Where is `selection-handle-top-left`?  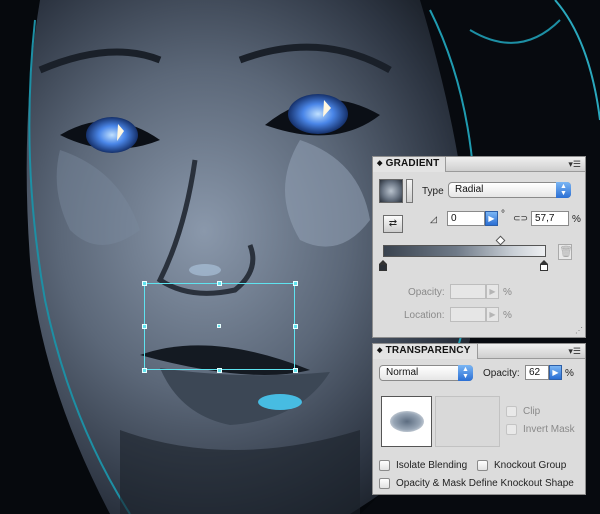
selection-handle-top-left is located at coordinates (144, 283).